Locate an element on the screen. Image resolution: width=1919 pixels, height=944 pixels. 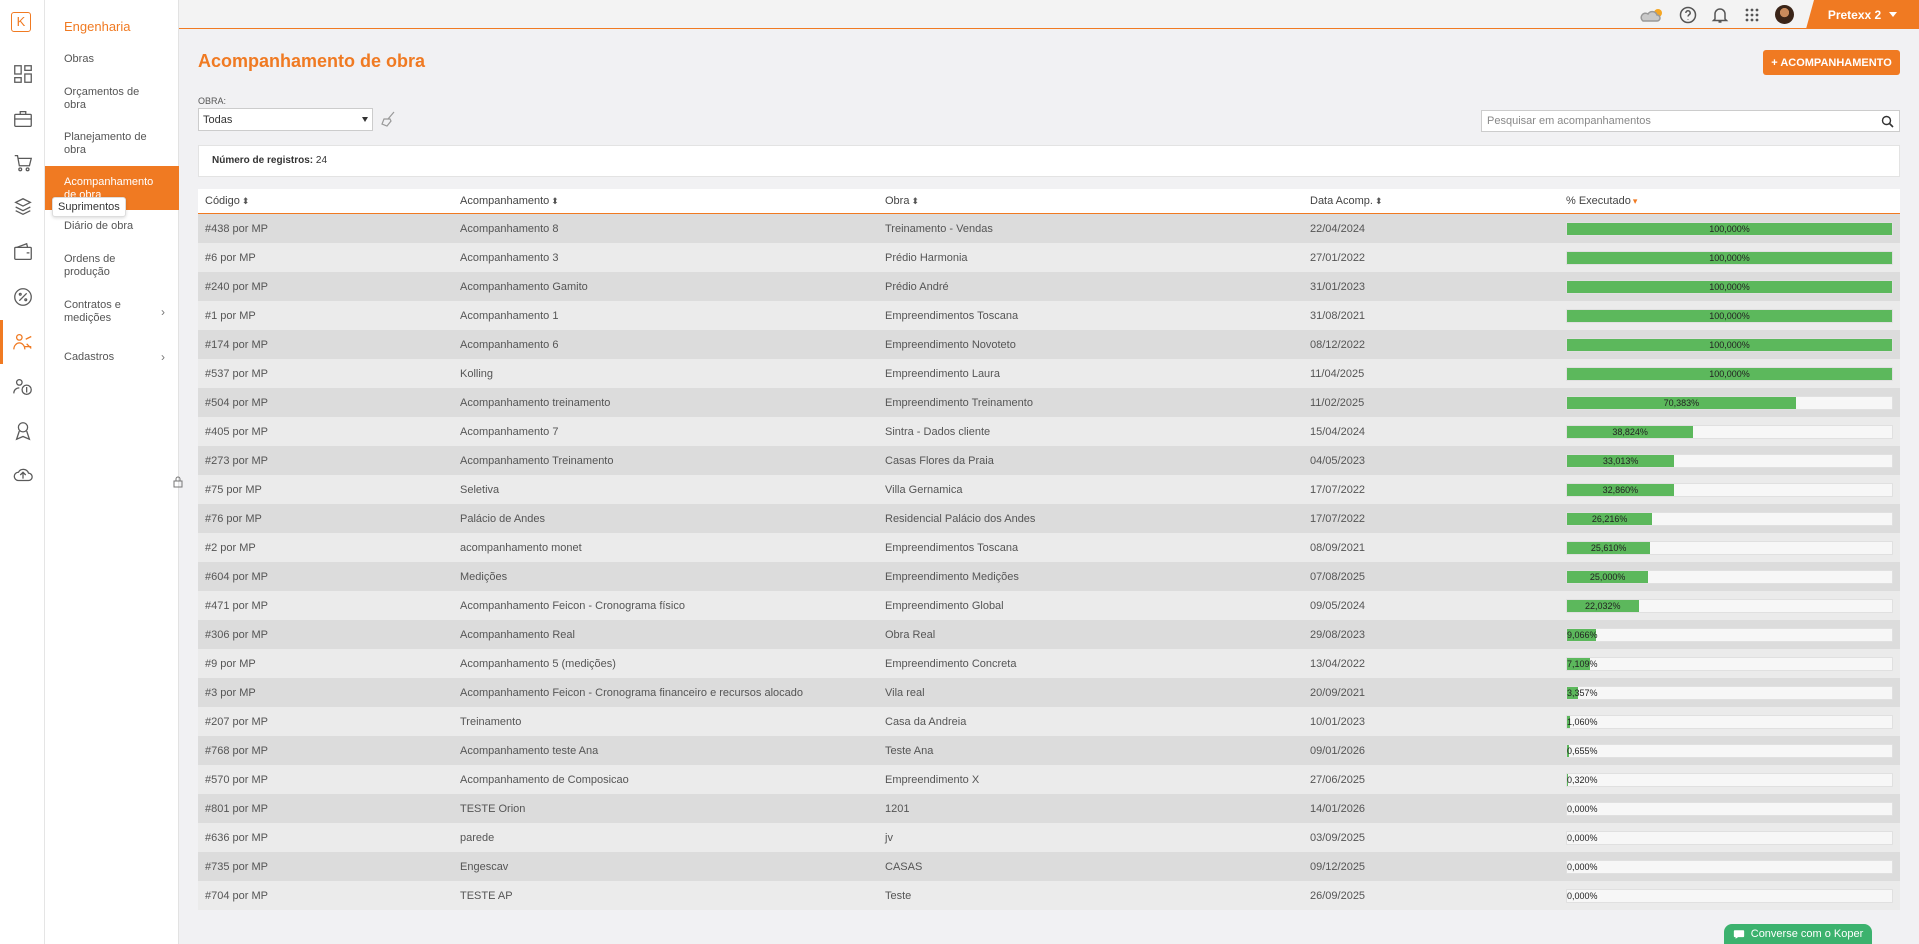
table-row: #704 por MP TESTE AP Teste 26/09/2025 0,000% is located at coordinates (1049, 895).